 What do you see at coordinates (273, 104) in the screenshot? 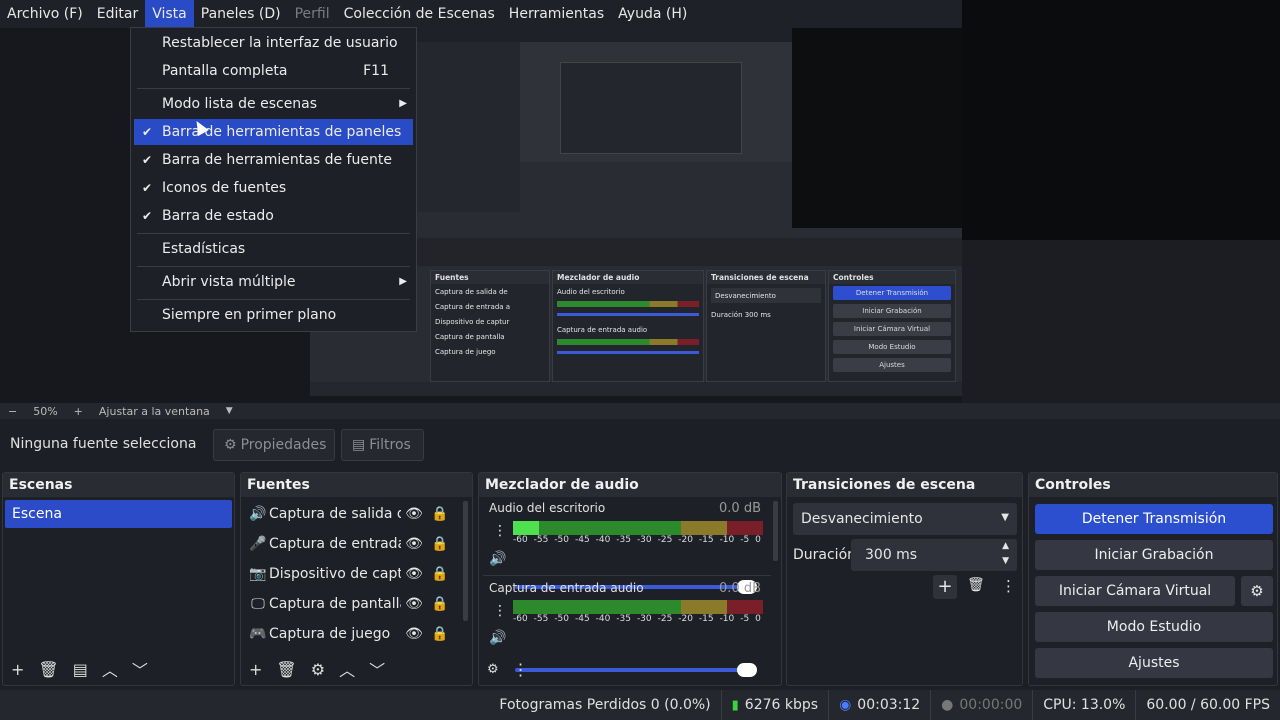
I see `menu-item-scene-list-mode: Modo lista de escenas ▶` at bounding box center [273, 104].